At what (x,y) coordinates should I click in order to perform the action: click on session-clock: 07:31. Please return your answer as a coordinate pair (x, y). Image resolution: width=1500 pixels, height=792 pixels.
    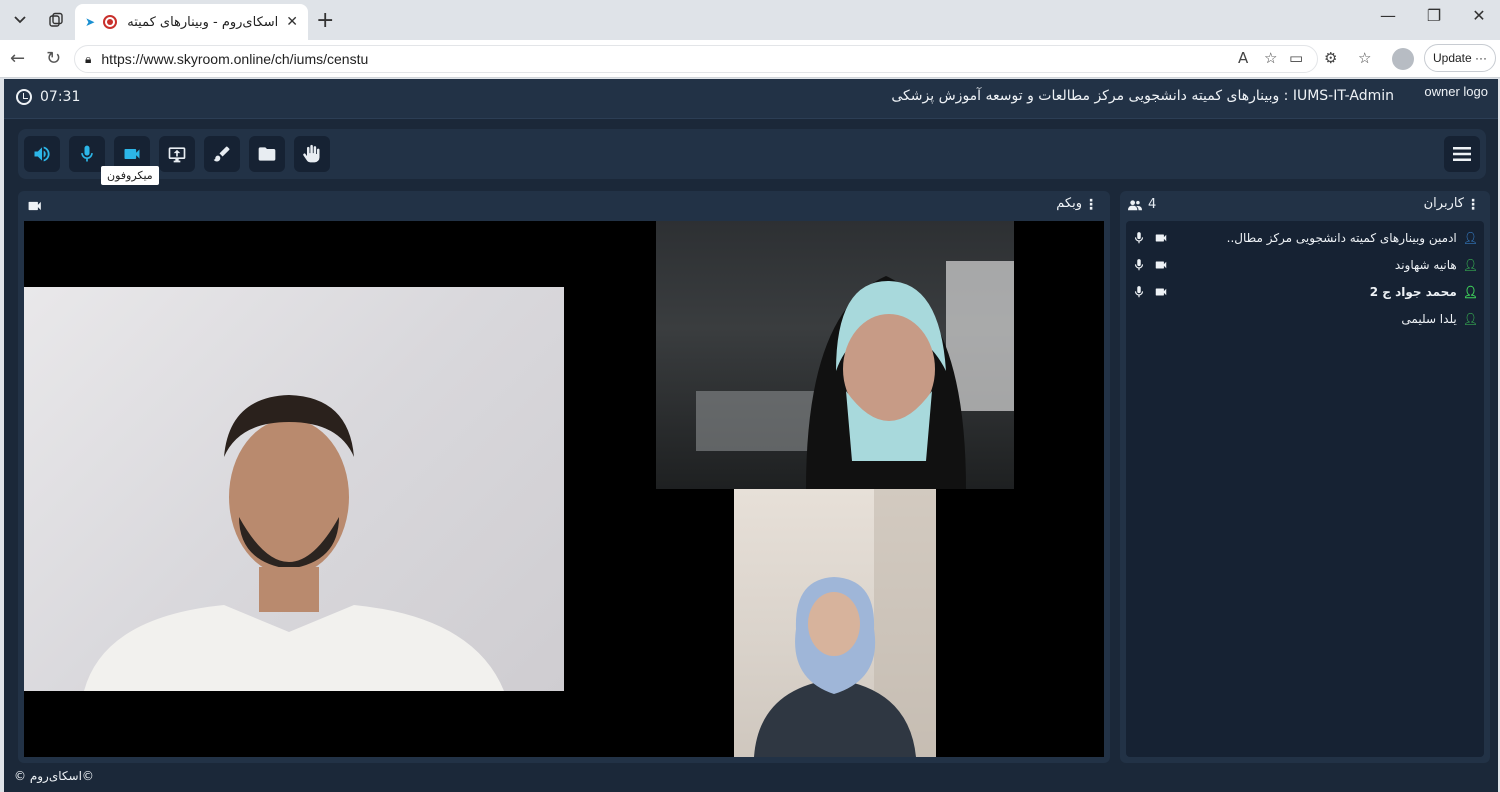
    Looking at the image, I should click on (48, 97).